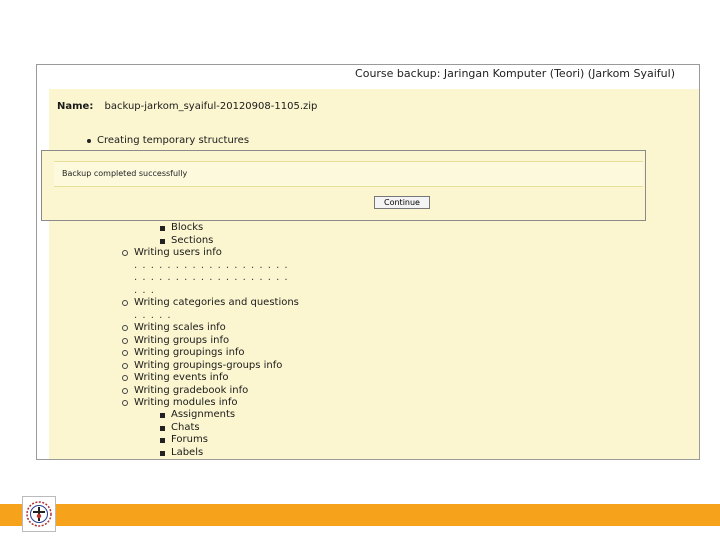 This screenshot has width=720, height=540. What do you see at coordinates (402, 202) in the screenshot?
I see `continue-button: Continue` at bounding box center [402, 202].